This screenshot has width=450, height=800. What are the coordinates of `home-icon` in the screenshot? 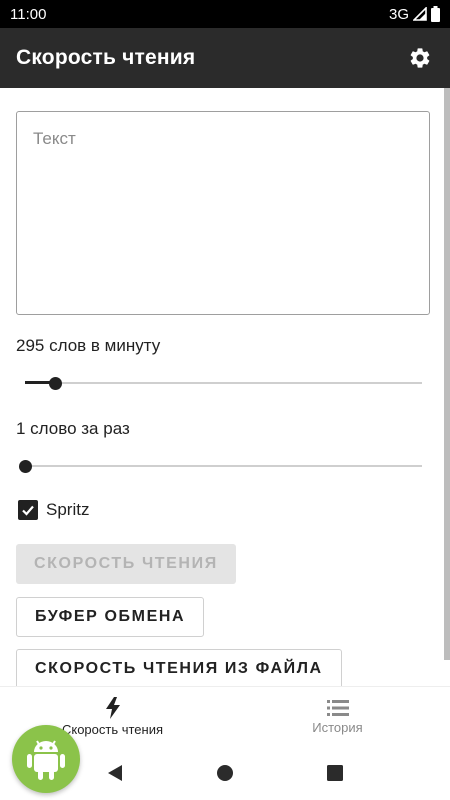 It's located at (225, 773).